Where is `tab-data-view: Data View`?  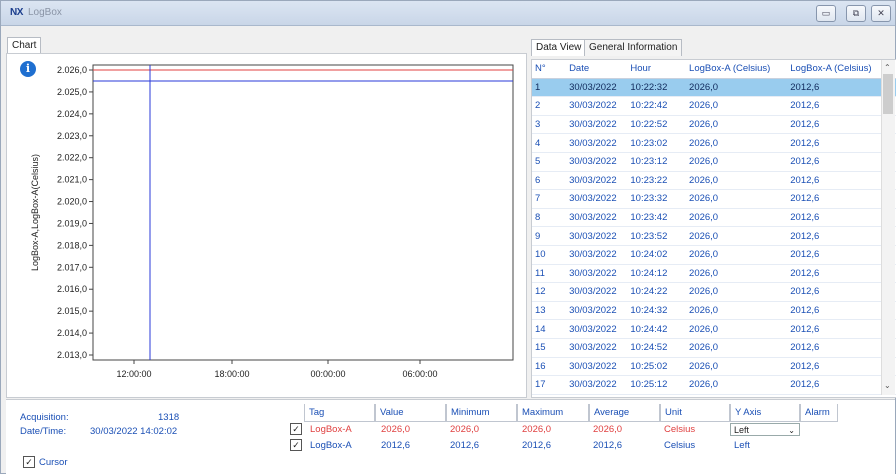 tab-data-view: Data View is located at coordinates (559, 47).